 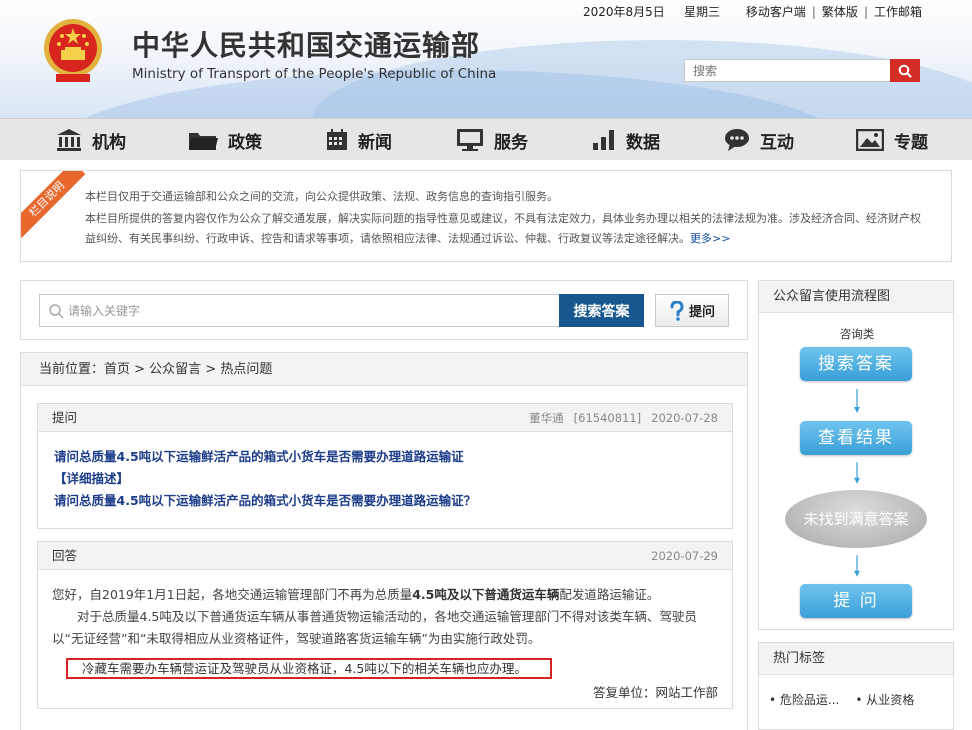 I want to click on nav-item-interaction: 互动, so click(x=759, y=140).